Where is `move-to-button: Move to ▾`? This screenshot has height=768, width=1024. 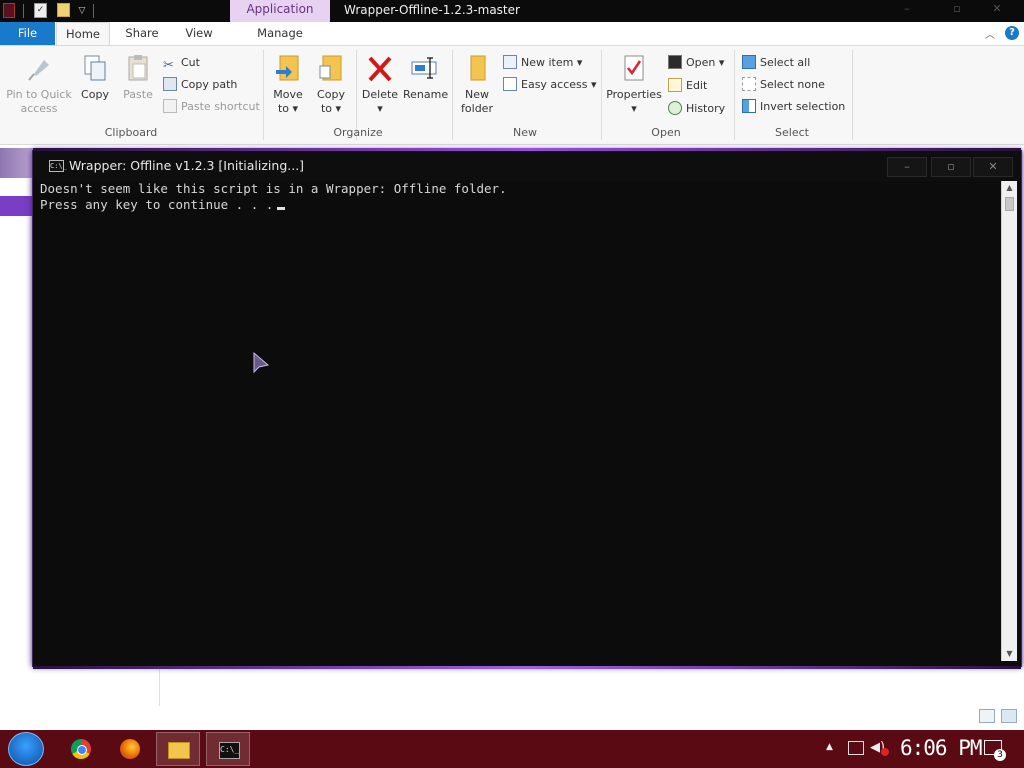
move-to-button: Move to ▾ is located at coordinates (288, 84).